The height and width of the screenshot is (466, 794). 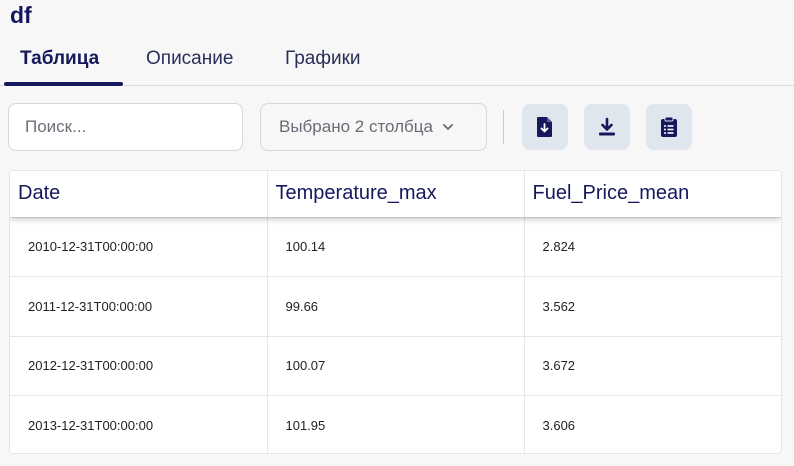 I want to click on download-icon, so click(x=607, y=126).